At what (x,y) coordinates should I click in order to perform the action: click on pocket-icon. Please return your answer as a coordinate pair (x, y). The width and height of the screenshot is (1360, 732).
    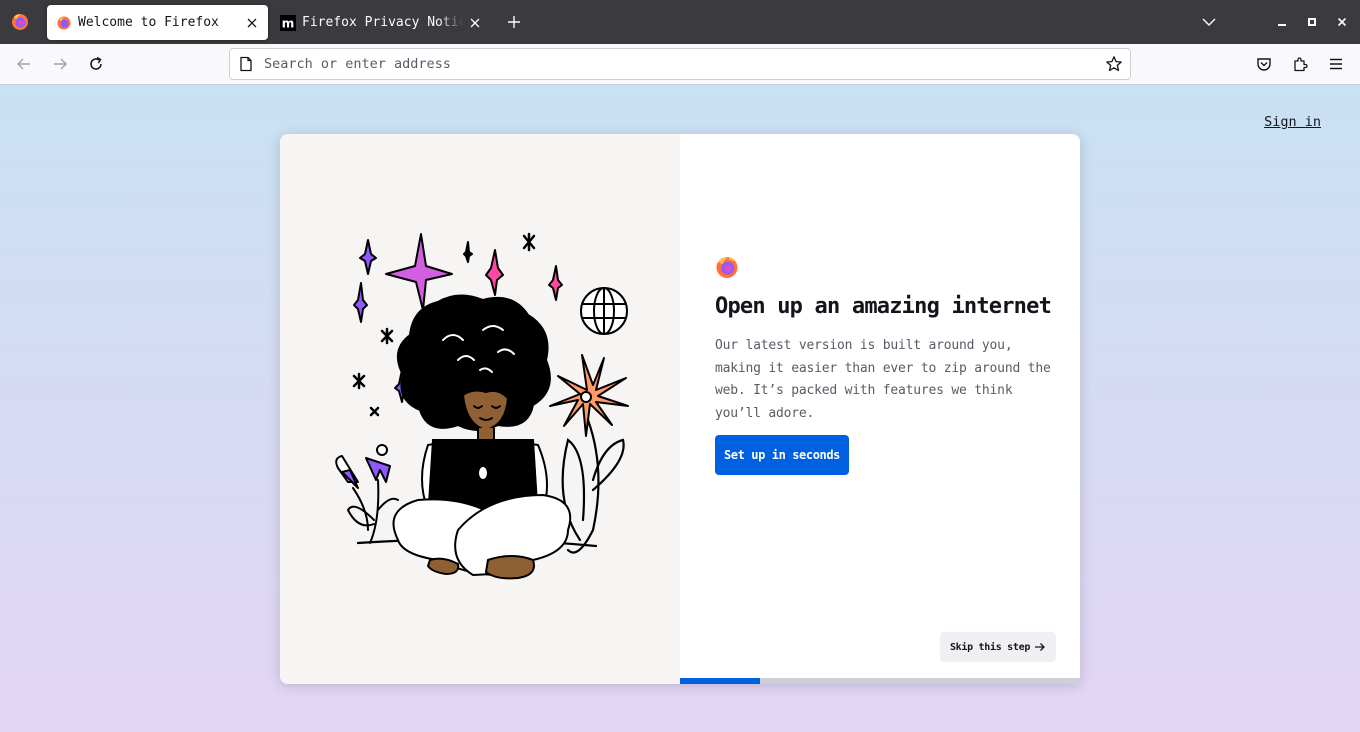
    Looking at the image, I should click on (1264, 64).